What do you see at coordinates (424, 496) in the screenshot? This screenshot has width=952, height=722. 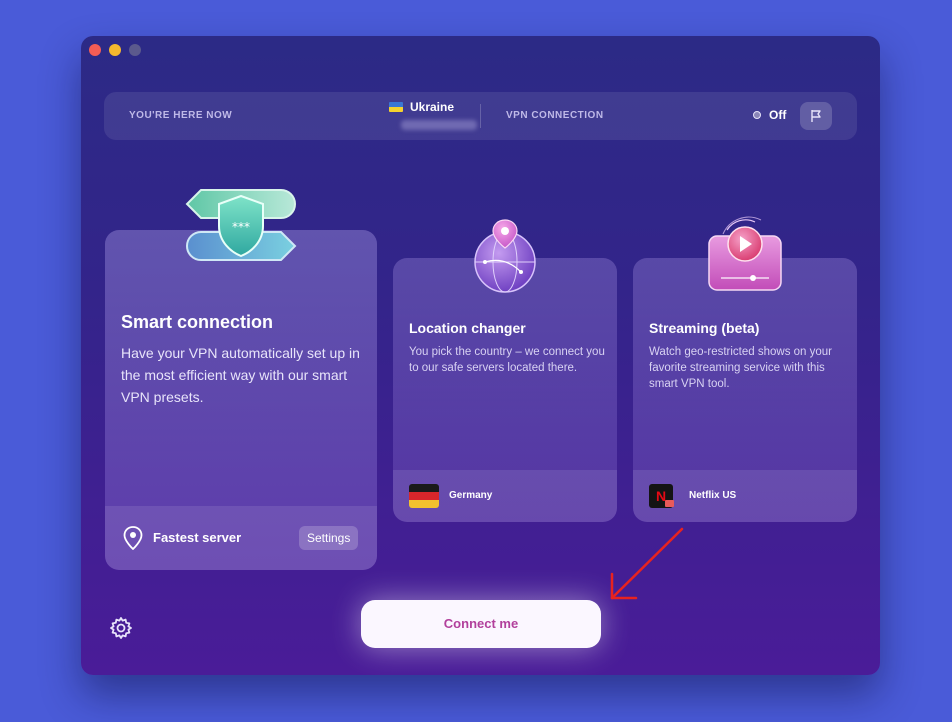 I see `germany-flag-icon` at bounding box center [424, 496].